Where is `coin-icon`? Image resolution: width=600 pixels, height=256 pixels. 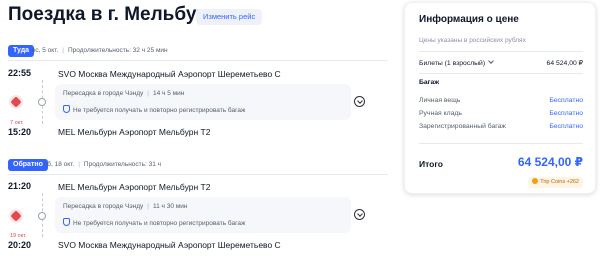 coin-icon is located at coordinates (535, 181).